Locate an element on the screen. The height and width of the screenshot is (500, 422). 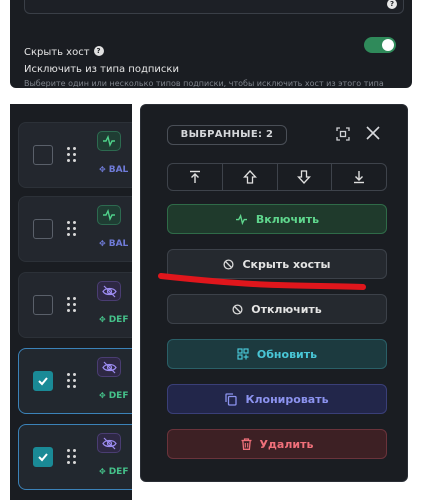
enable-label: Включить is located at coordinates (287, 219).